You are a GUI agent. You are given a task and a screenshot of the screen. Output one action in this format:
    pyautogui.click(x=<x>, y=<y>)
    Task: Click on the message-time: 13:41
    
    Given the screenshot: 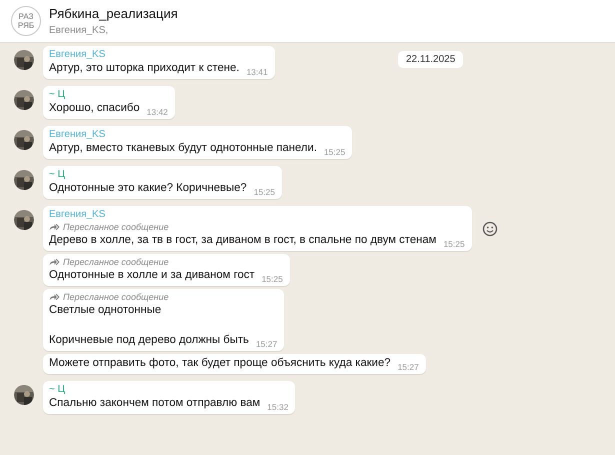 What is the action you would take?
    pyautogui.click(x=257, y=72)
    